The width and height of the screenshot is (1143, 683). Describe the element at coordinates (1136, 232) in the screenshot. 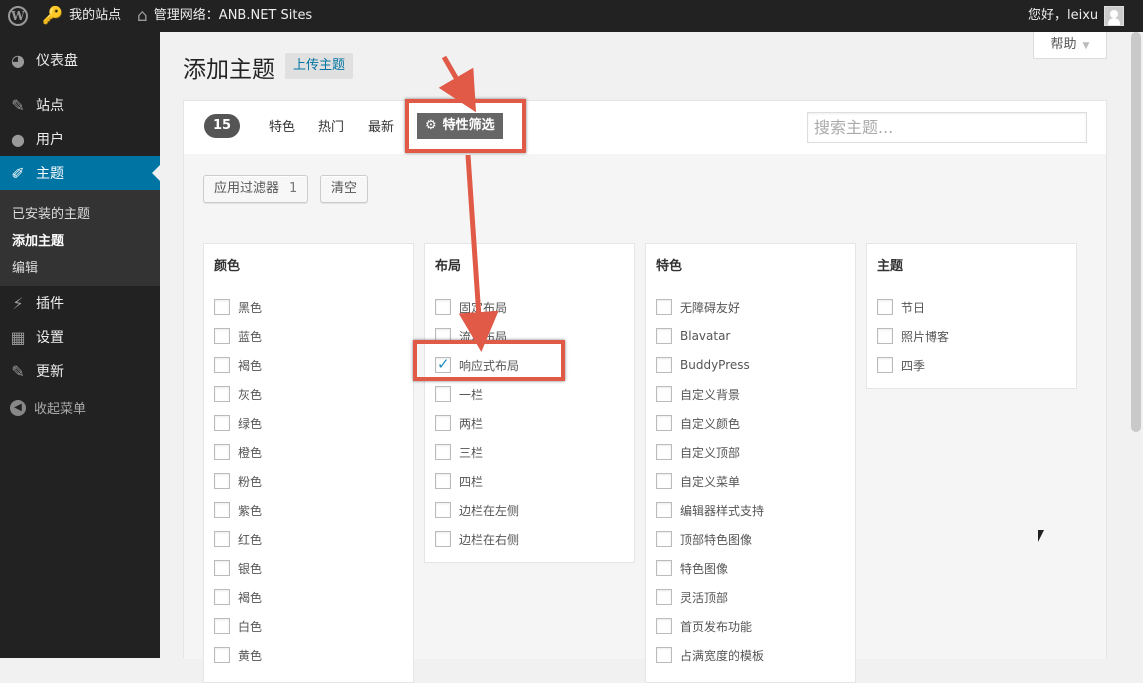

I see `scrollbar` at that location.